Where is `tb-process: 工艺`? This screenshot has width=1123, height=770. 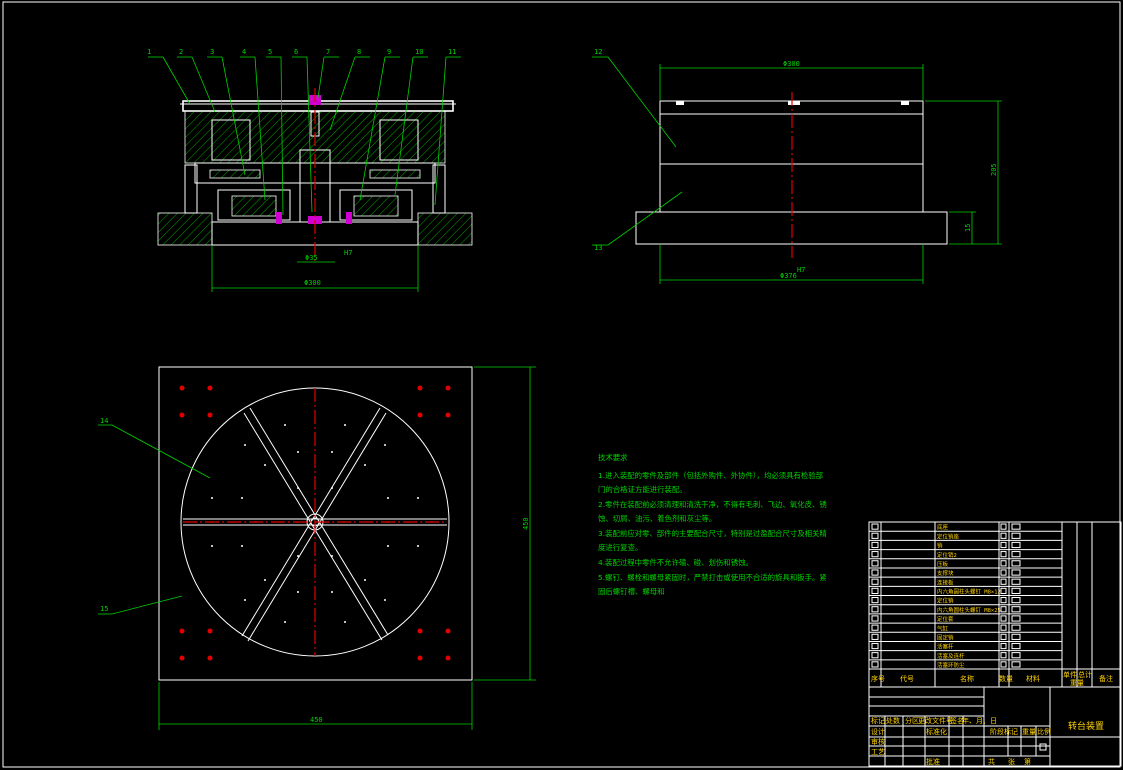
tb-process: 工艺 is located at coordinates (878, 752).